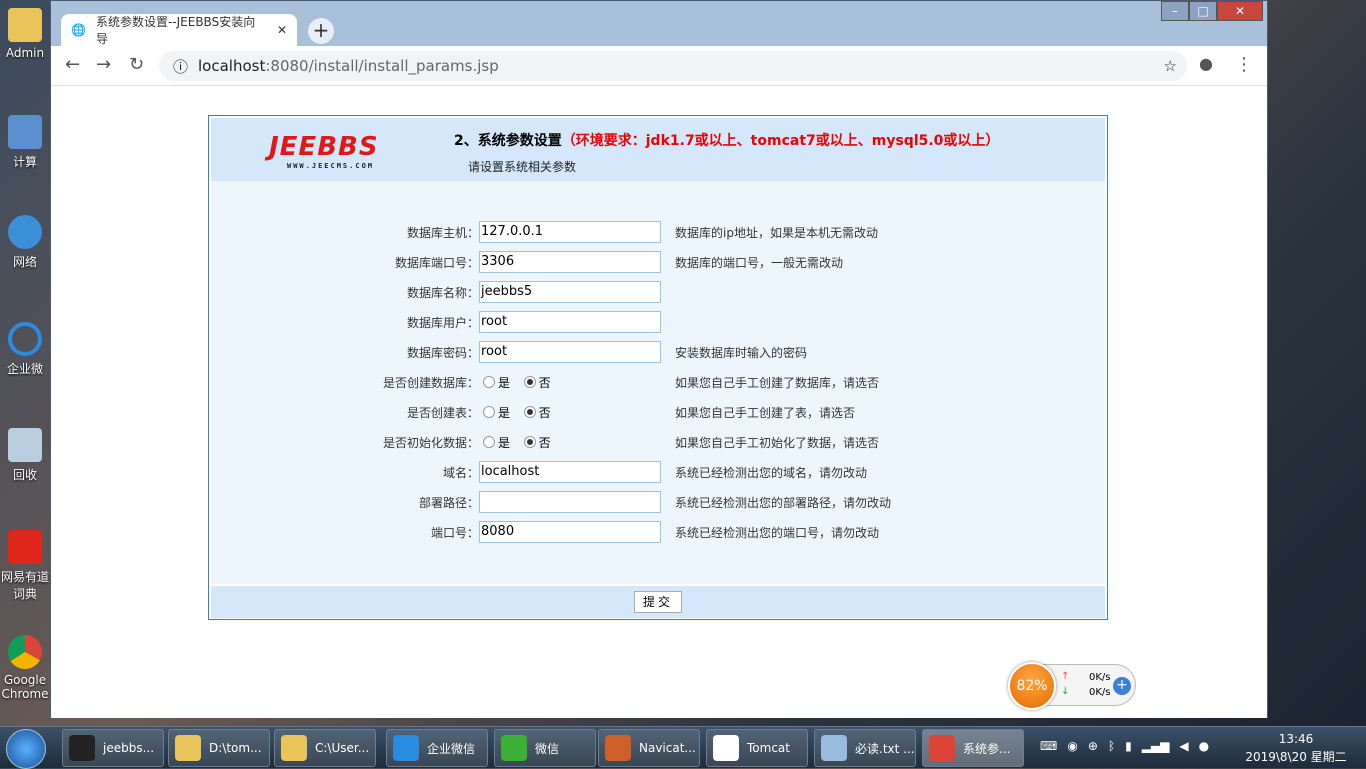  I want to click on minimize-button: –, so click(1175, 11).